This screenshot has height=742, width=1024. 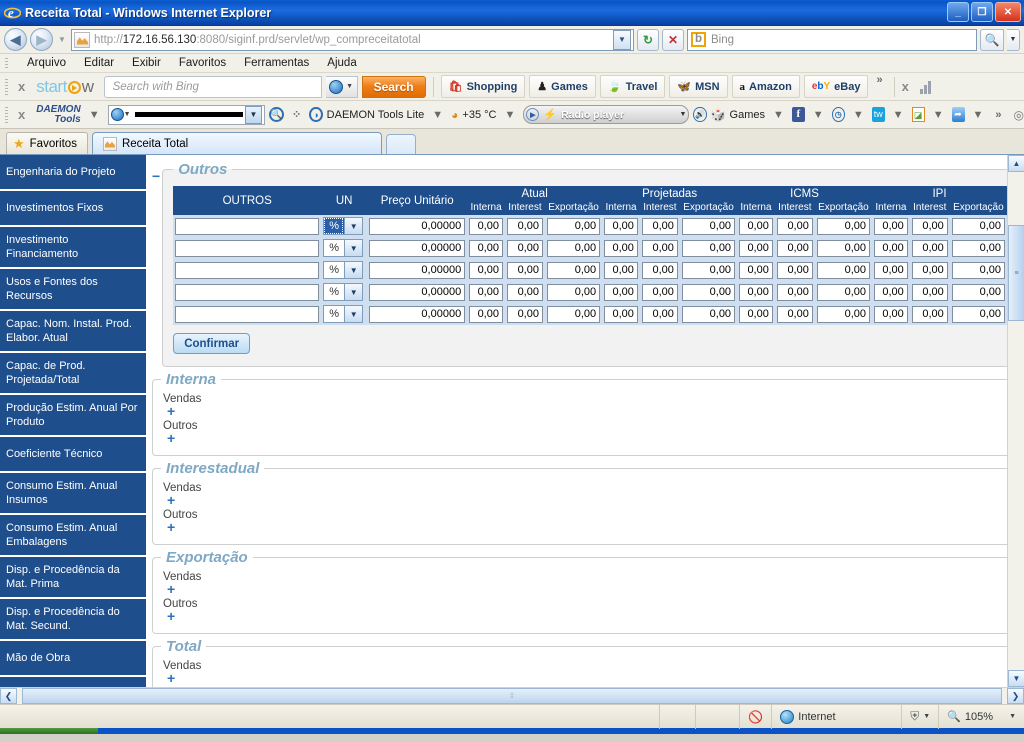 I want to click on play-icon: ▶, so click(x=533, y=114).